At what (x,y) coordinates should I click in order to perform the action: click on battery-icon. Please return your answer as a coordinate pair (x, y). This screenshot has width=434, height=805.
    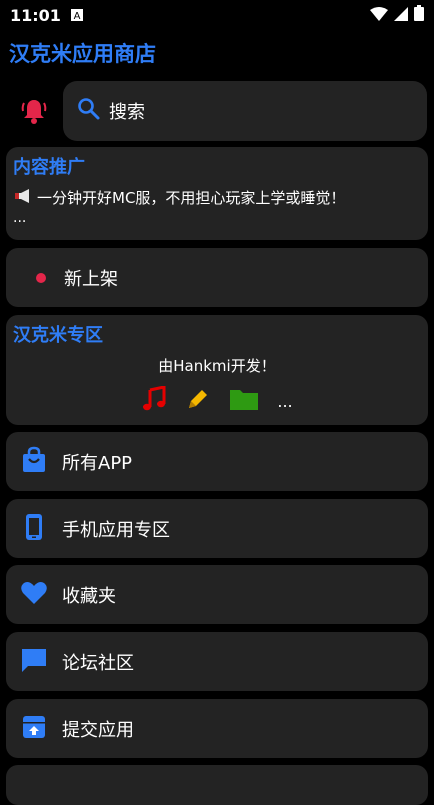
    Looking at the image, I should click on (419, 15).